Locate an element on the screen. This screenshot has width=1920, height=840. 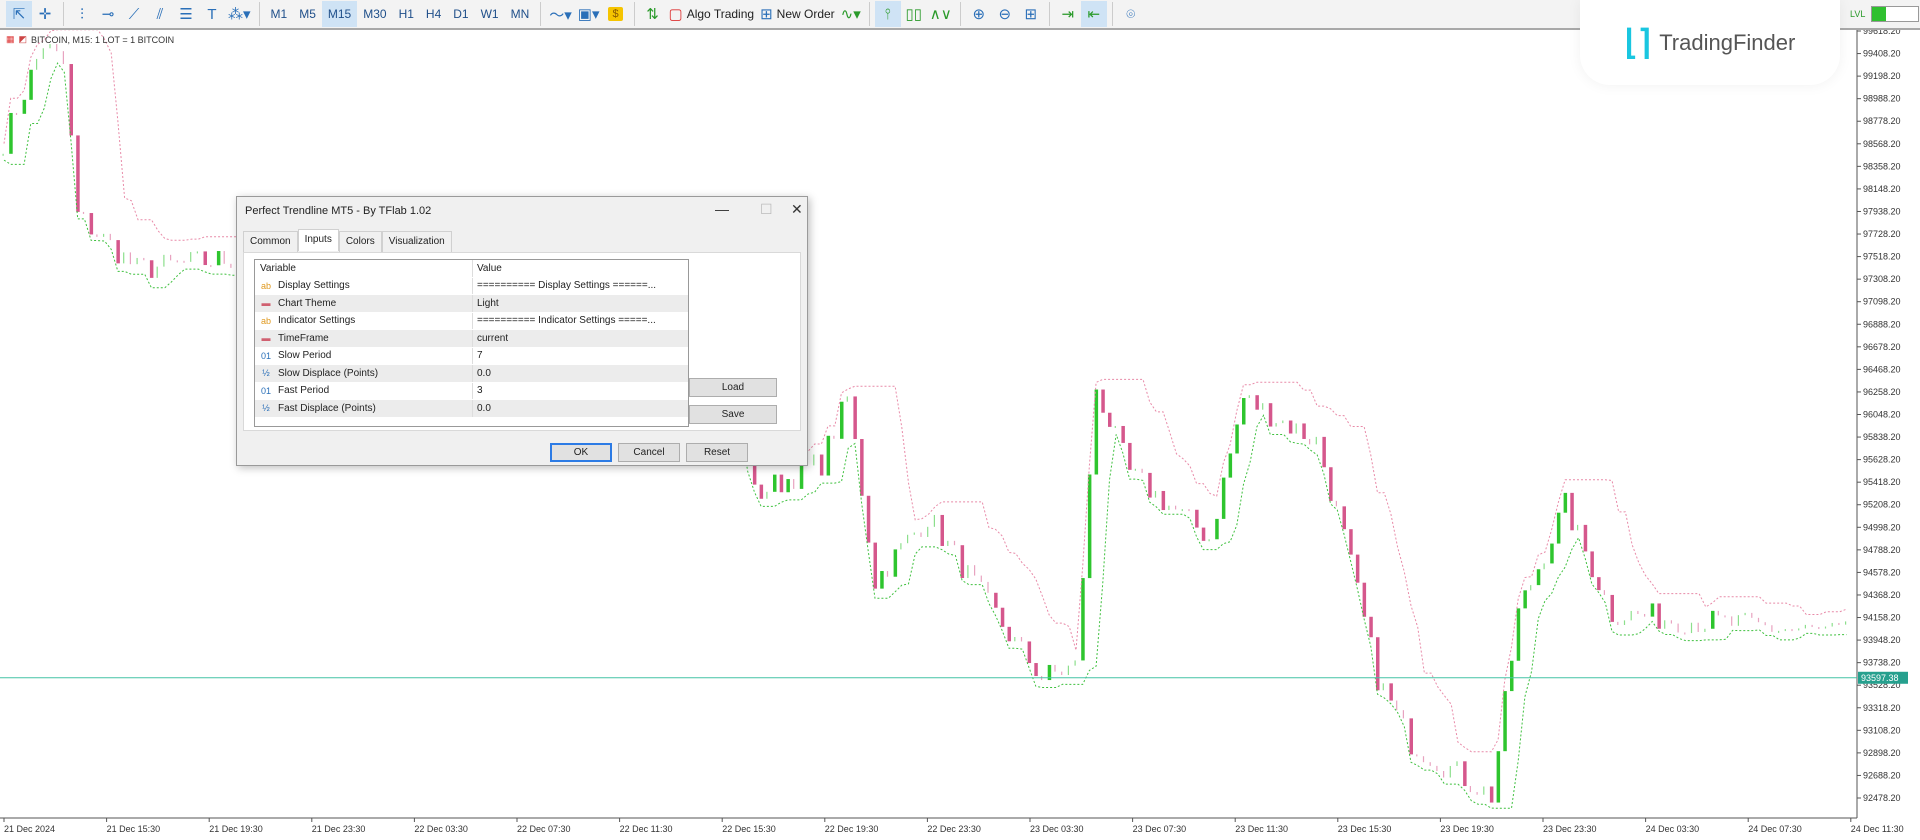
load-button: Load is located at coordinates (733, 387).